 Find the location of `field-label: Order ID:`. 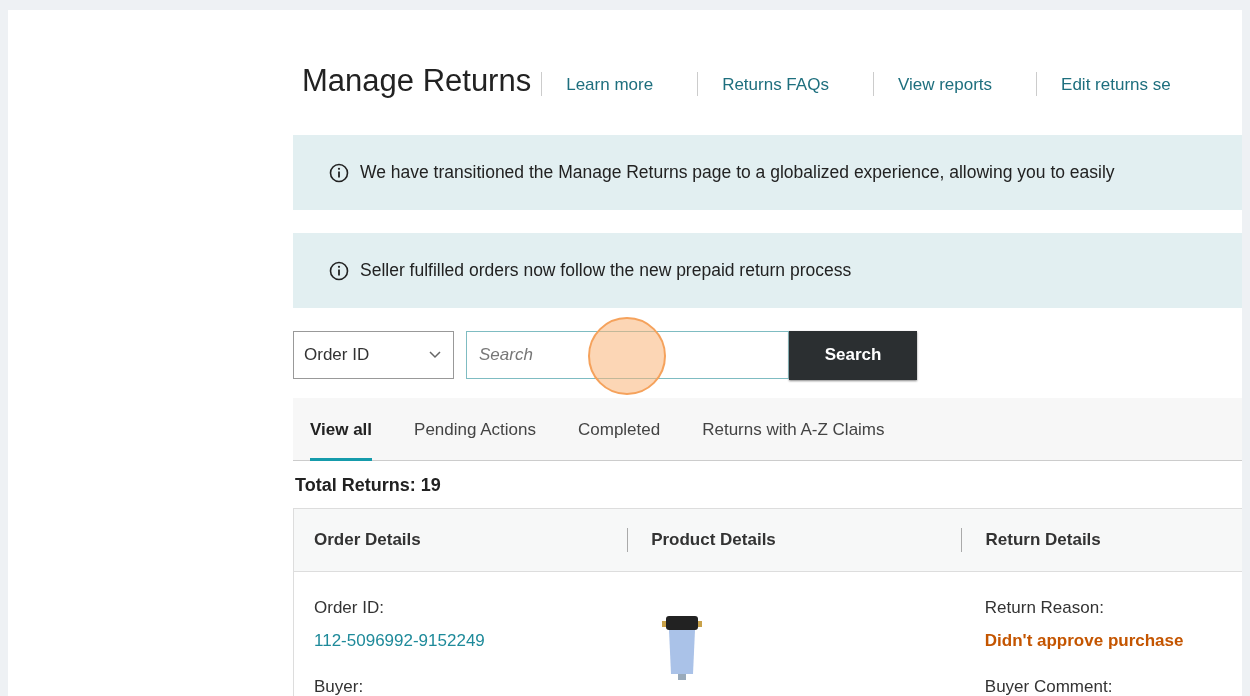

field-label: Order ID: is located at coordinates (349, 608).